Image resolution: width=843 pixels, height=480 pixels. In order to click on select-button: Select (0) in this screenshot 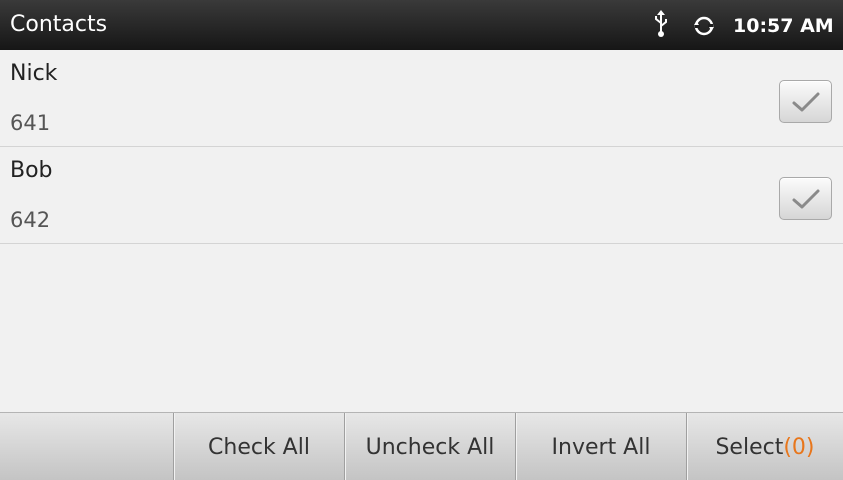, I will do `click(764, 446)`.